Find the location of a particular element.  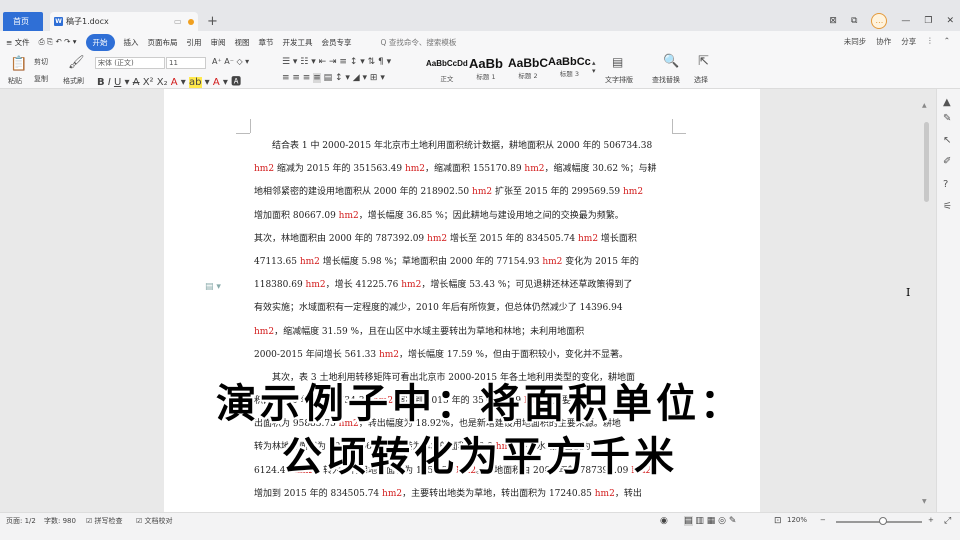

new-tab-button: + is located at coordinates (212, 21).